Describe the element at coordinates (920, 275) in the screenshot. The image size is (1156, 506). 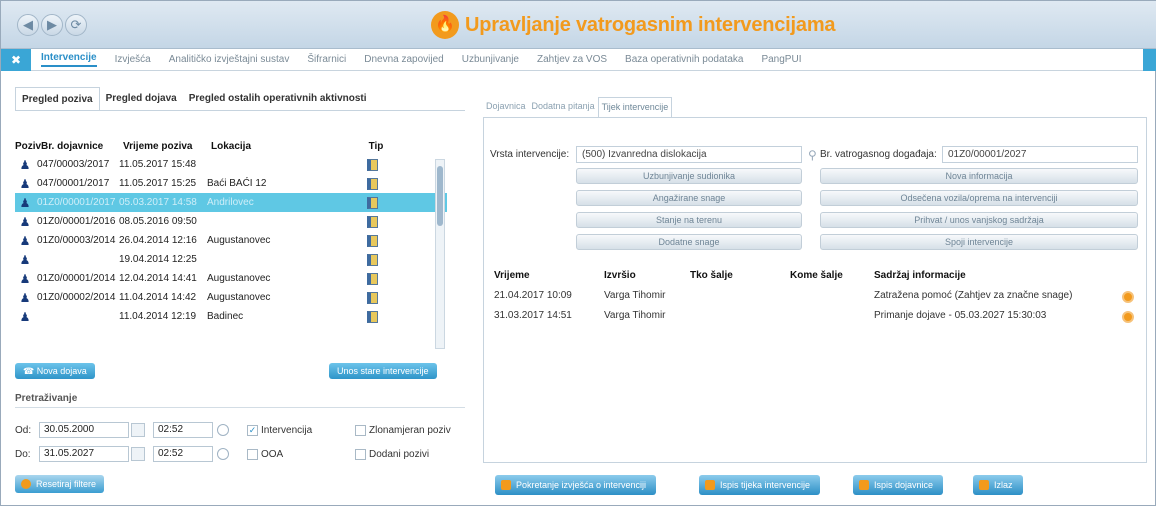
I see `col-sadrzaj: Sadržaj informacije` at that location.